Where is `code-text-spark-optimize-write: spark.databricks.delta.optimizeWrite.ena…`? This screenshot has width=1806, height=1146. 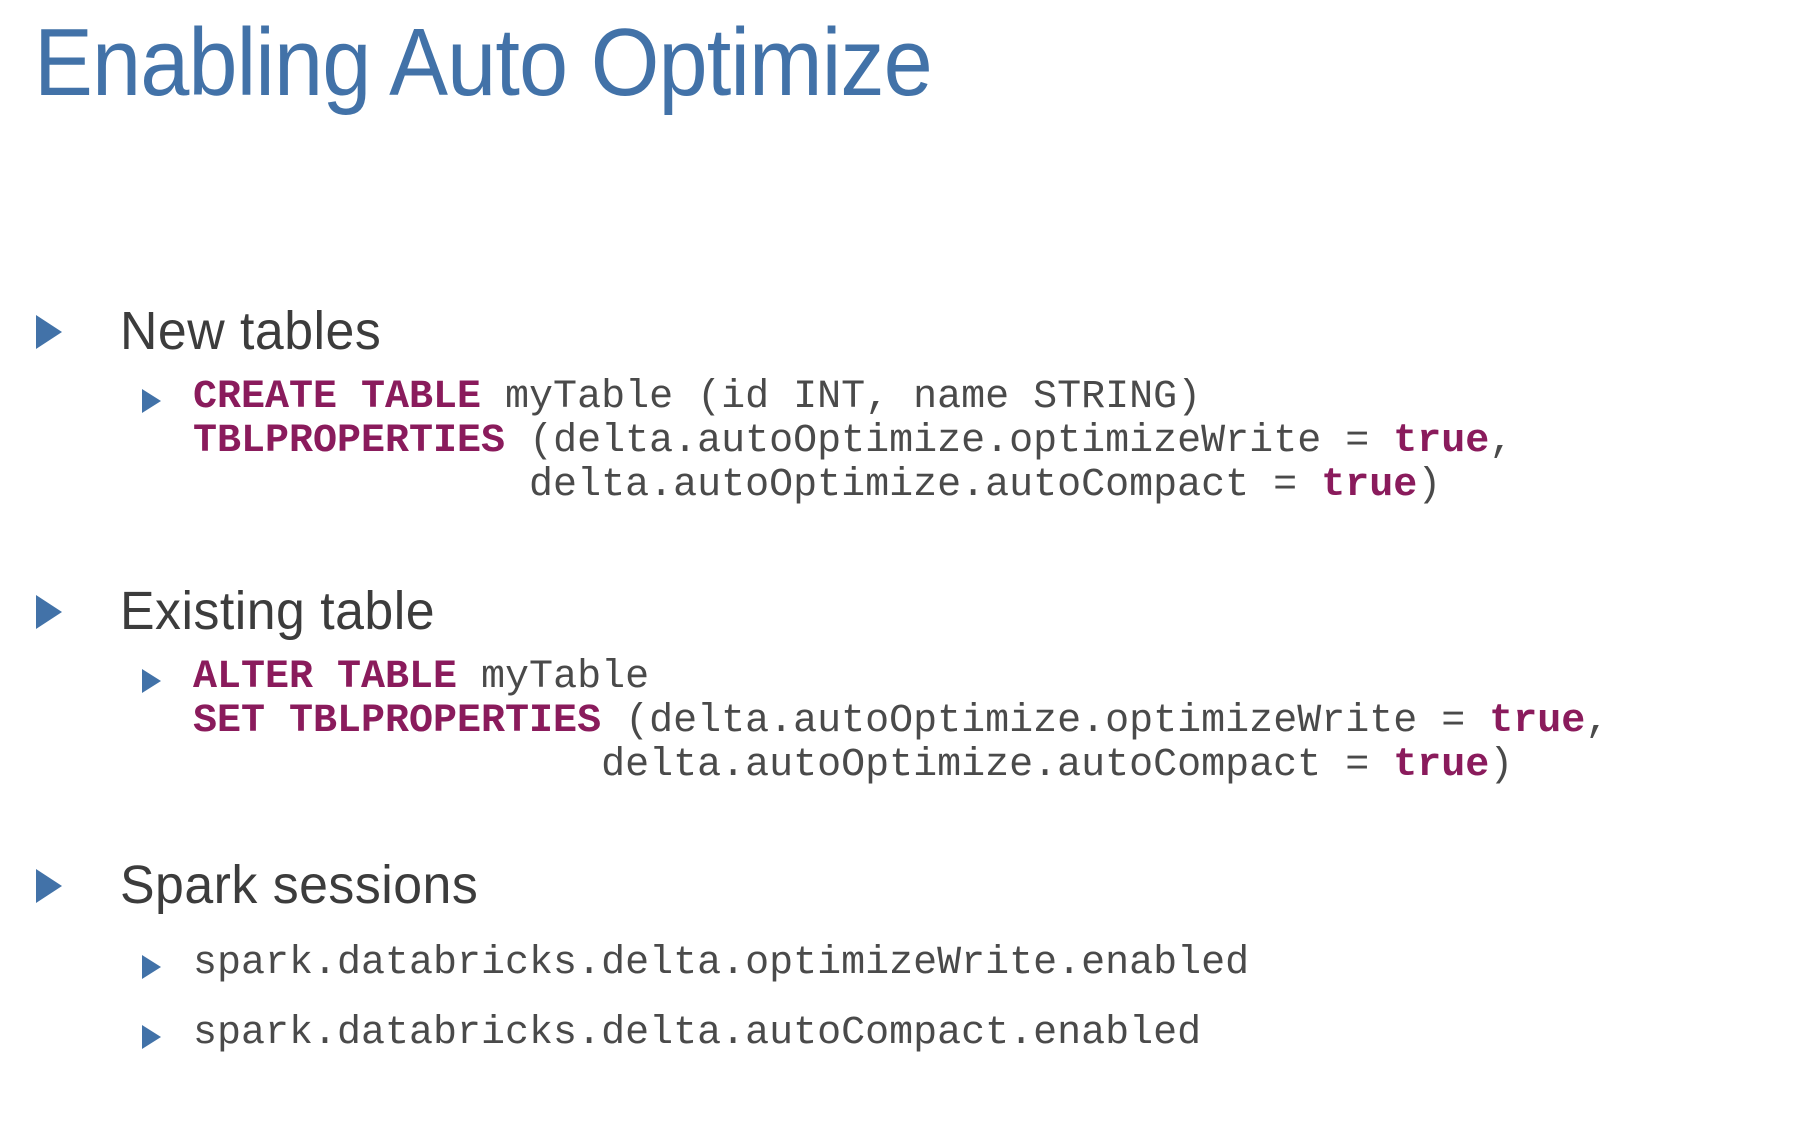 code-text-spark-optimize-write: spark.databricks.delta.optimizeWrite.ena… is located at coordinates (721, 963).